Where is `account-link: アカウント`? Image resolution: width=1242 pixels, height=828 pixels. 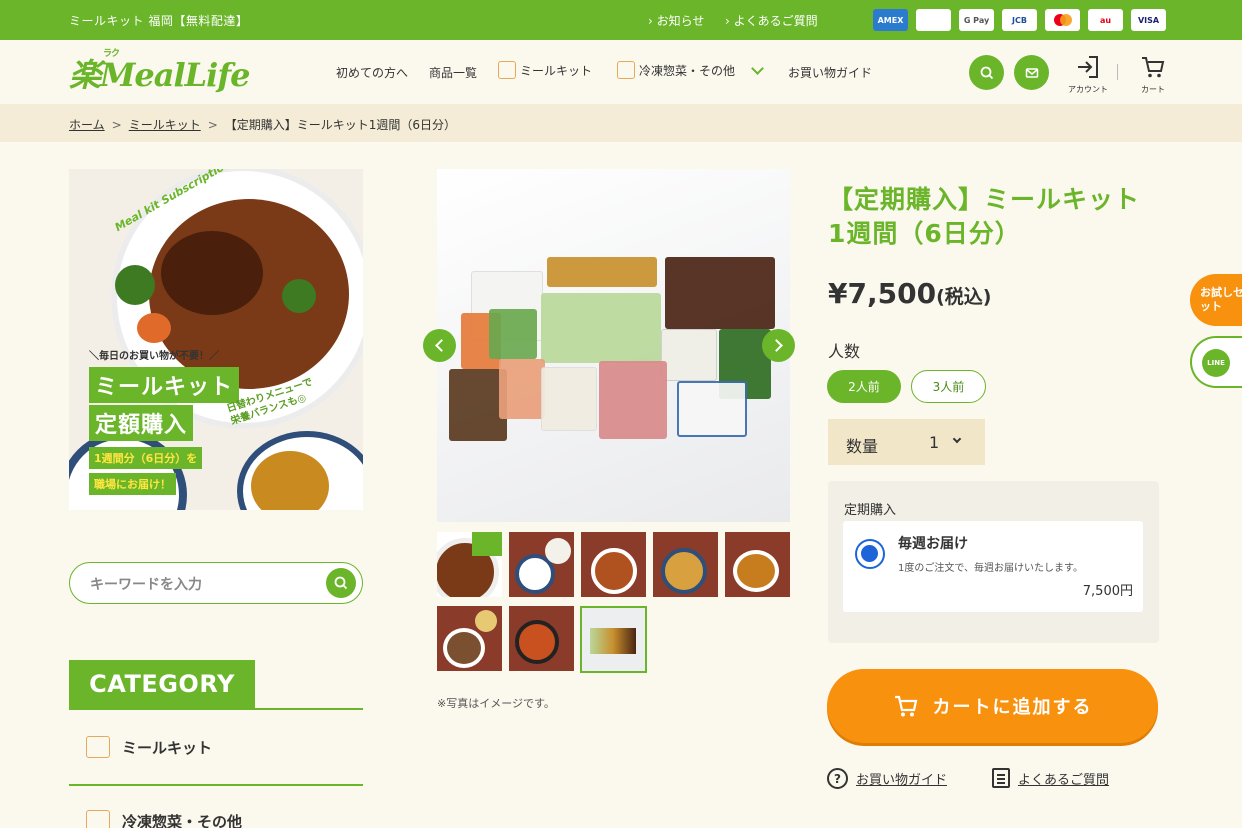
account-link: アカウント is located at coordinates (1088, 74).